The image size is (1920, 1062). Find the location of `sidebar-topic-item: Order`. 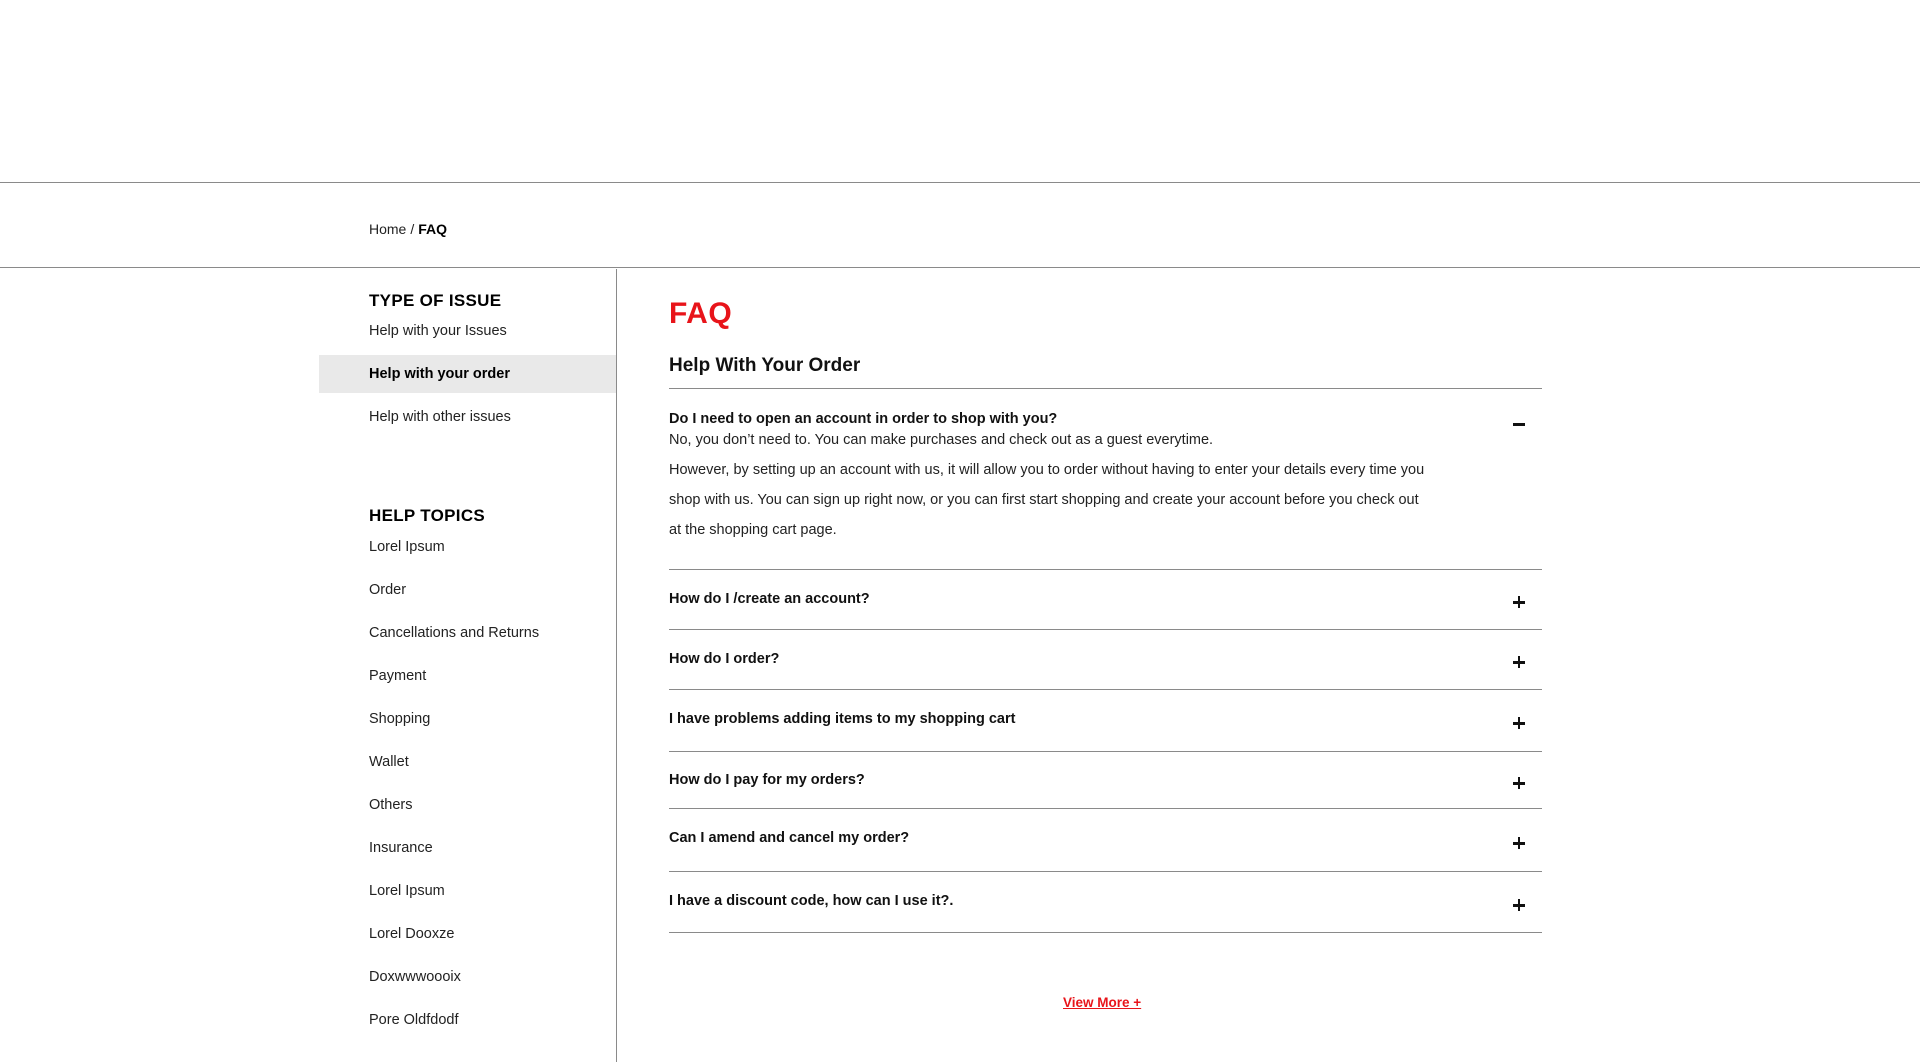

sidebar-topic-item: Order is located at coordinates (467, 590).